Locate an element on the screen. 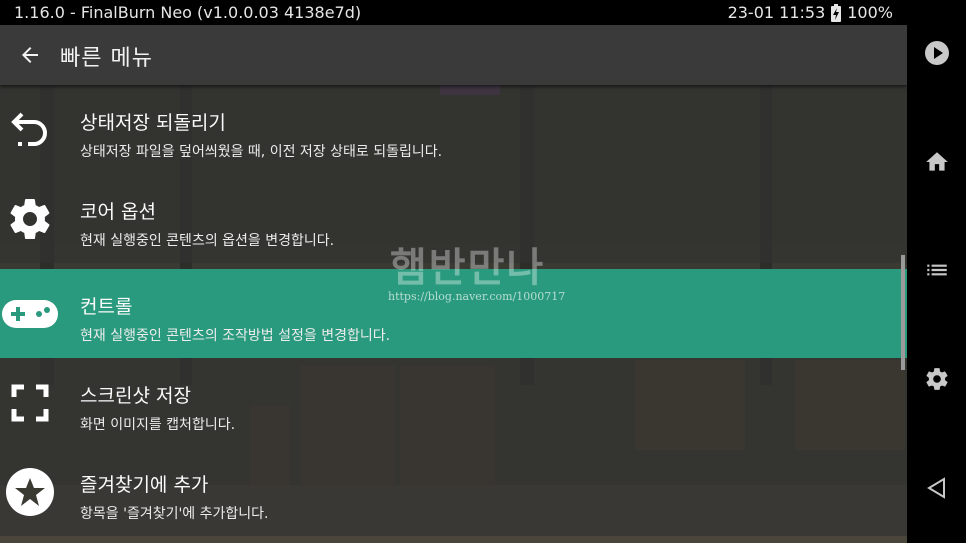  navigation-bar is located at coordinates (936, 271).